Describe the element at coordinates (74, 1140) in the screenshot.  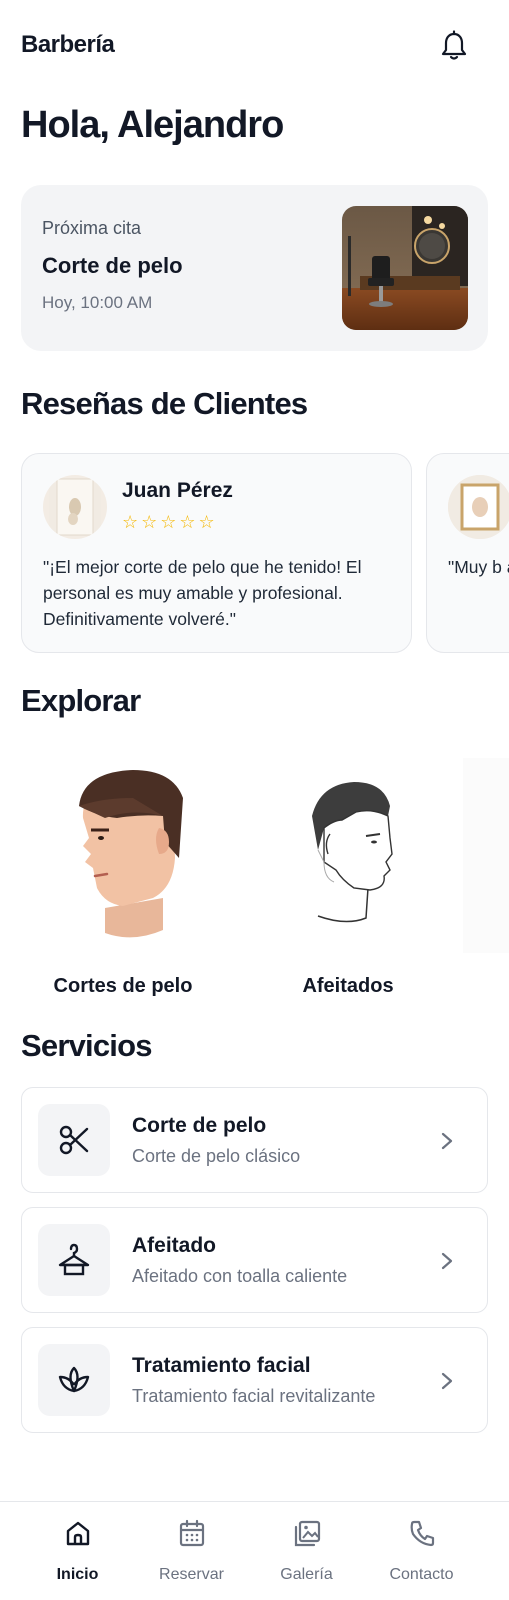
I see `scissors-icon` at that location.